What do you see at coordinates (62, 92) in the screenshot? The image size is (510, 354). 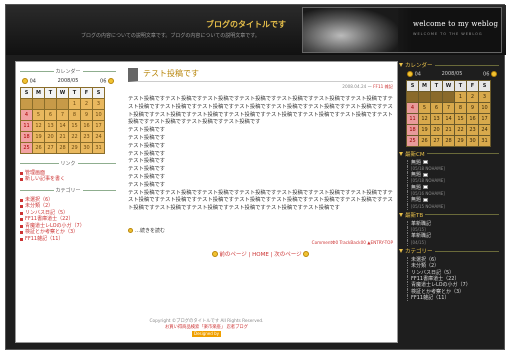 I see `calendar-weekday: W` at bounding box center [62, 92].